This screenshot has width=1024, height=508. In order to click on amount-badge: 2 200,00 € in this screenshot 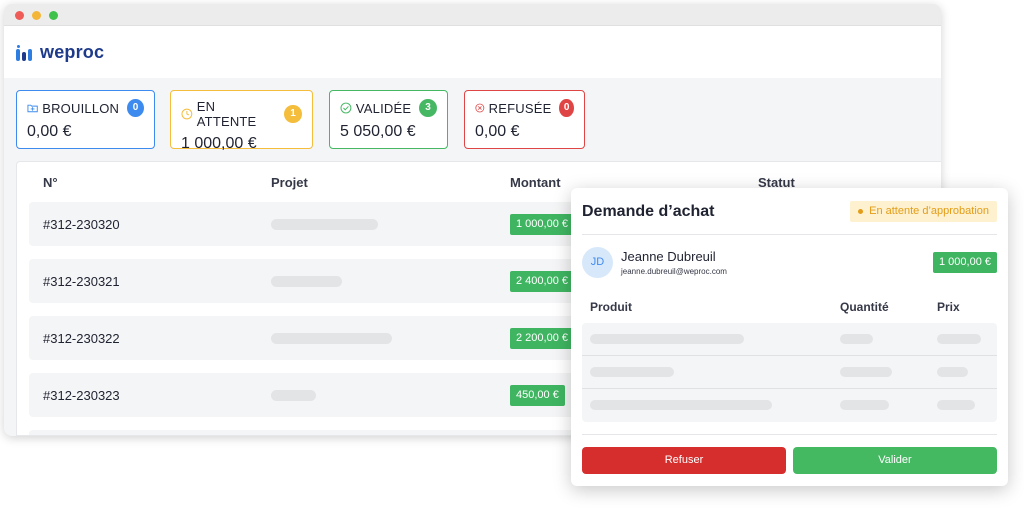, I will do `click(542, 338)`.